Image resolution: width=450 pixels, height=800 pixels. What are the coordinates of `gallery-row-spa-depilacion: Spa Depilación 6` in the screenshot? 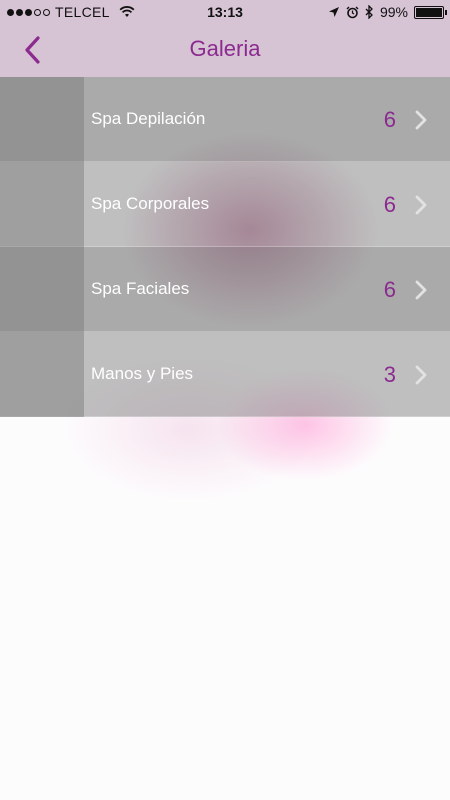 It's located at (225, 119).